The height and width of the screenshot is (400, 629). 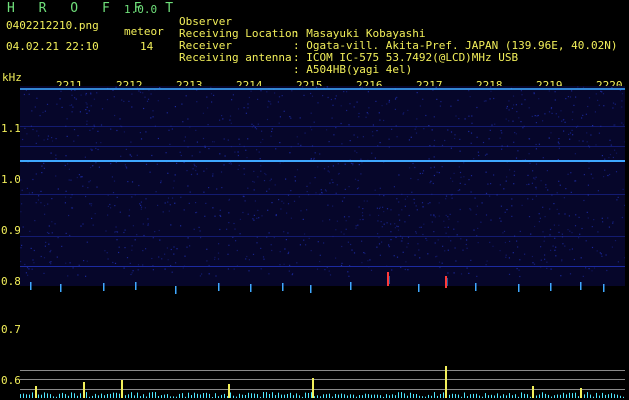 I want to click on baseline-line, so click(x=322, y=379).